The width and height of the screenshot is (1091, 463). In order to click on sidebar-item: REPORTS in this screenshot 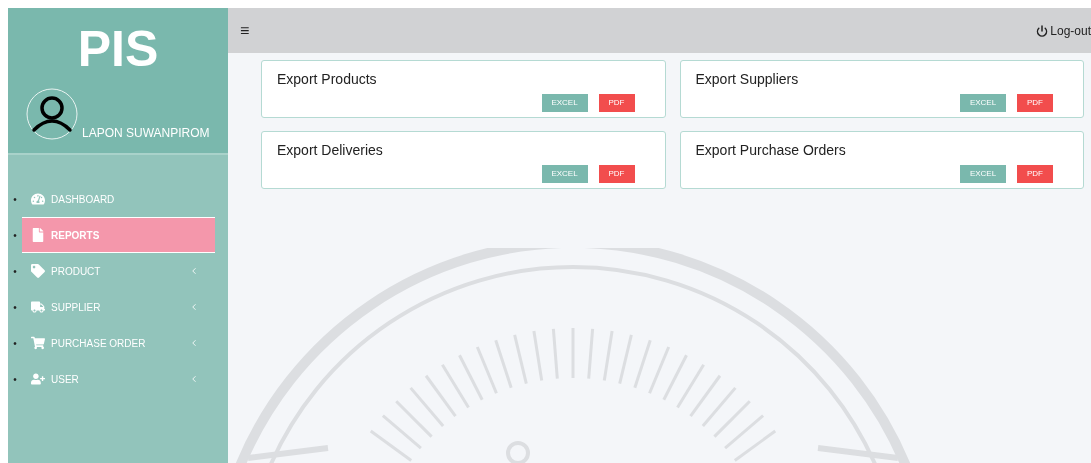, I will do `click(118, 235)`.